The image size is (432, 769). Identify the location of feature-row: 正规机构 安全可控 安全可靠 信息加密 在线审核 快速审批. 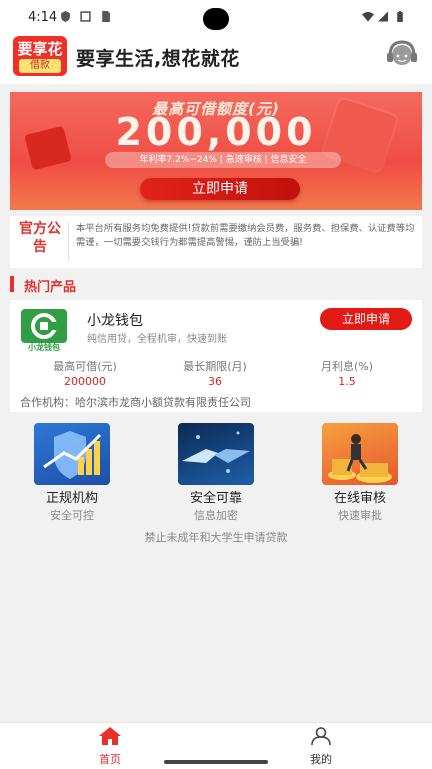
(216, 471).